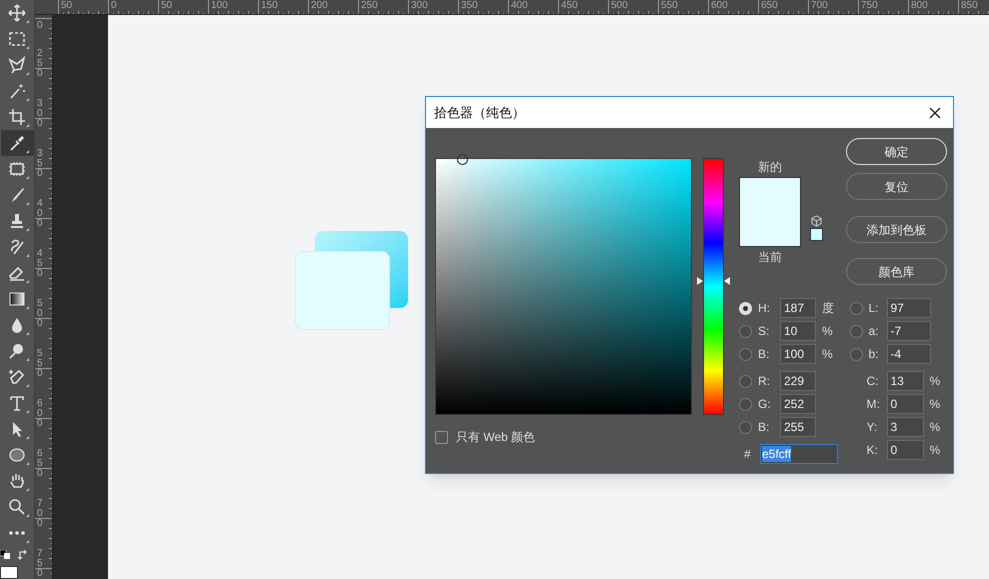 Image resolution: width=989 pixels, height=579 pixels. Describe the element at coordinates (798, 381) in the screenshot. I see `number-field: 229` at that location.